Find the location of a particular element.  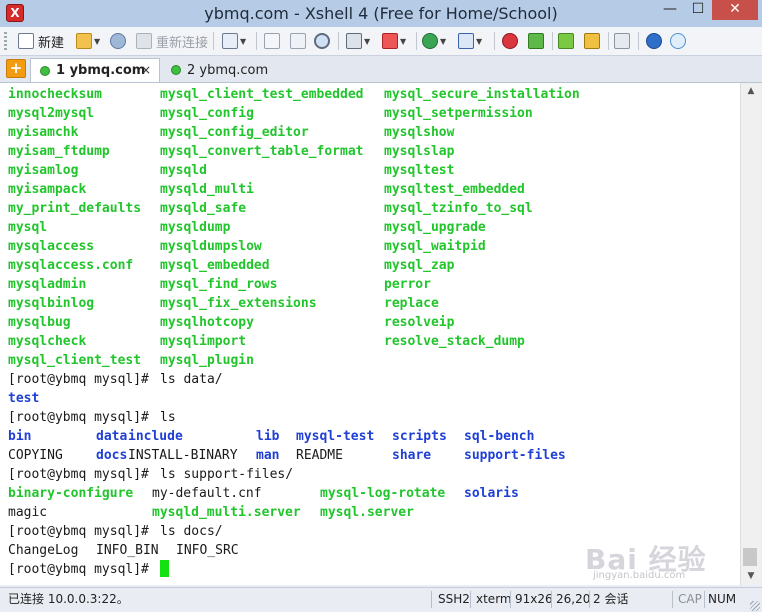

executable-file: mysql is located at coordinates (28, 227).